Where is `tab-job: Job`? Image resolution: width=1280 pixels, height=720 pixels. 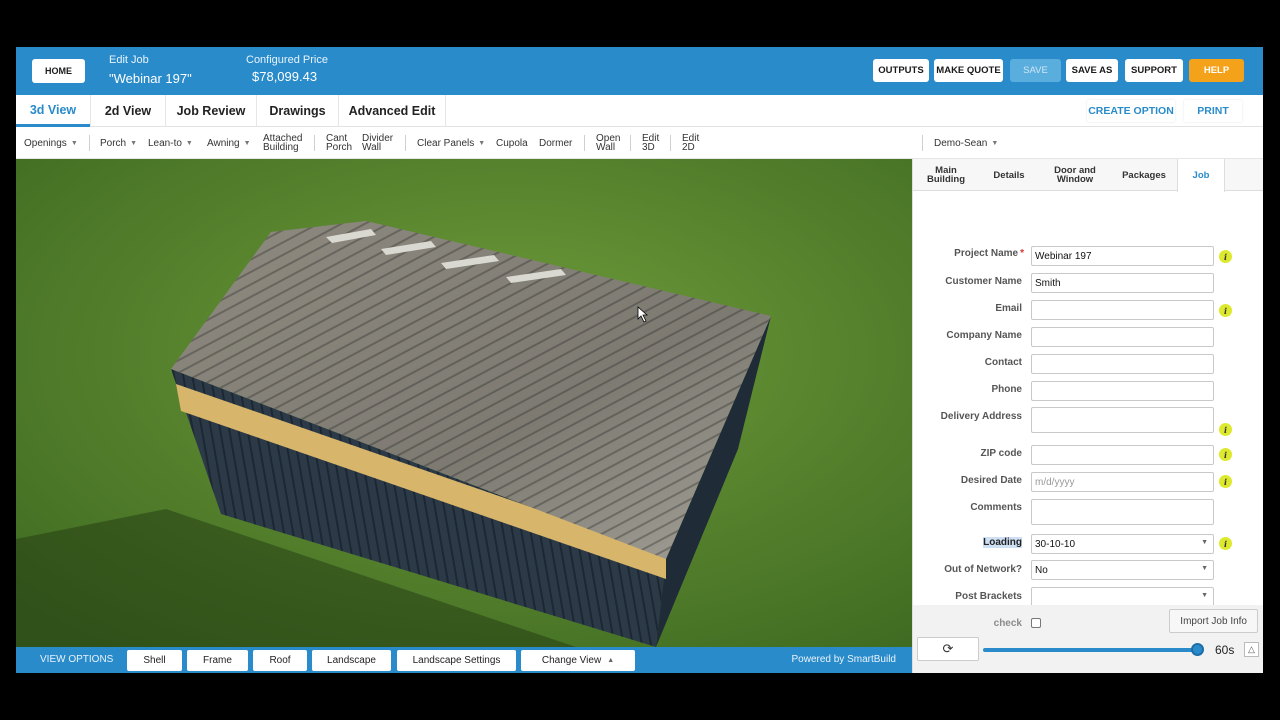 tab-job: Job is located at coordinates (1201, 175).